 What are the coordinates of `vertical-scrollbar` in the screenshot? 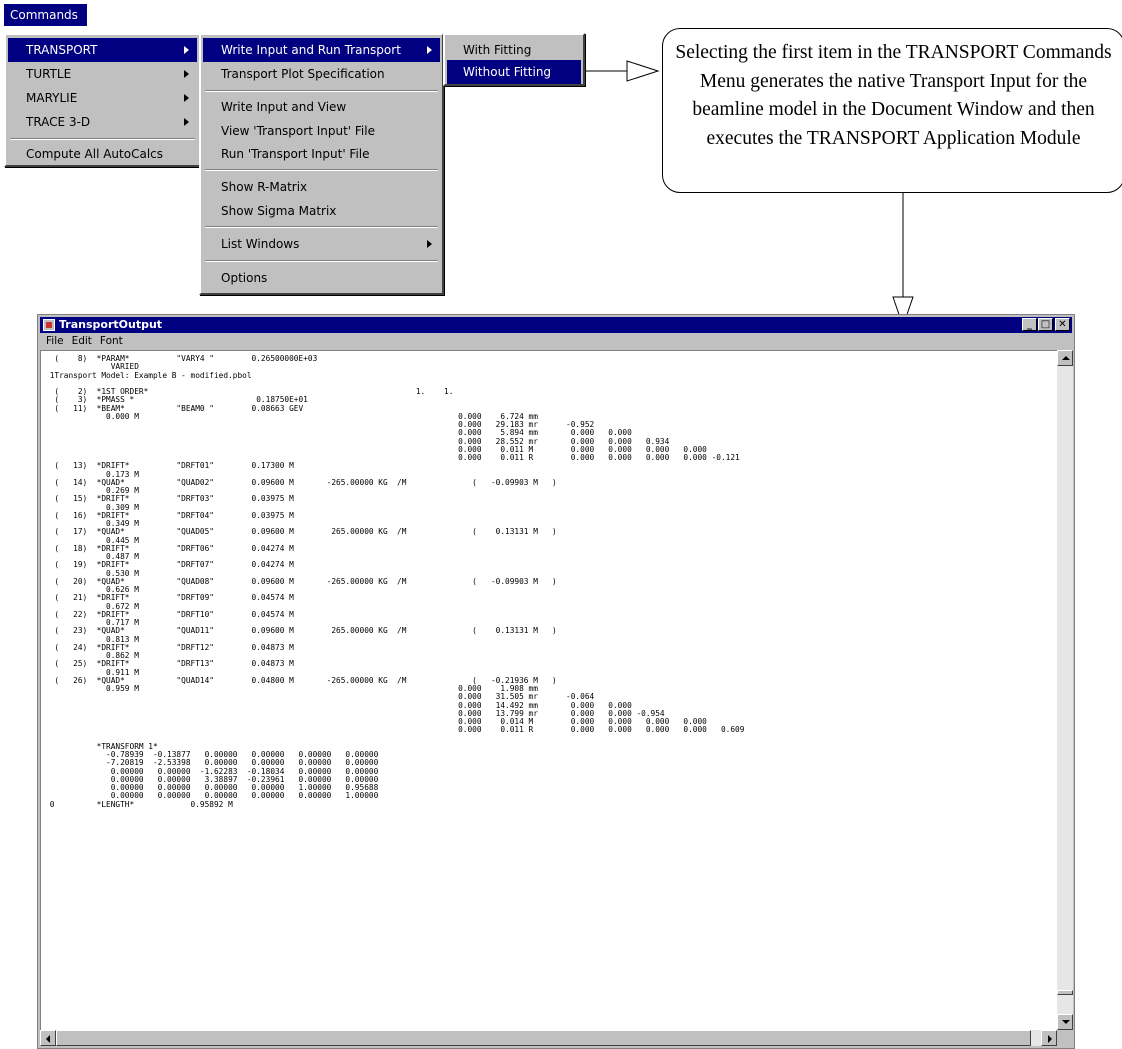 It's located at (1065, 690).